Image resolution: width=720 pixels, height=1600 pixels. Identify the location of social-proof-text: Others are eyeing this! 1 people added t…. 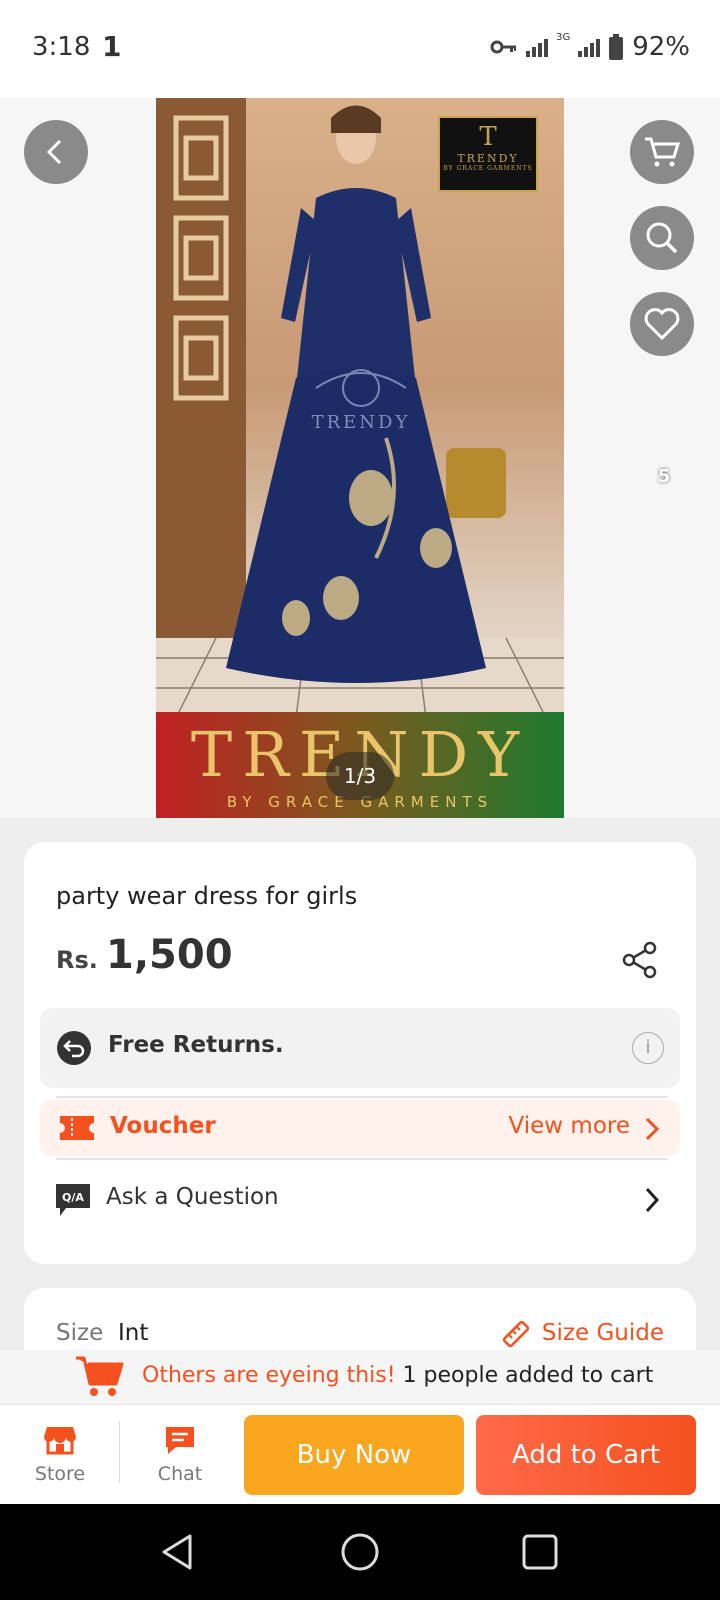
(397, 1375).